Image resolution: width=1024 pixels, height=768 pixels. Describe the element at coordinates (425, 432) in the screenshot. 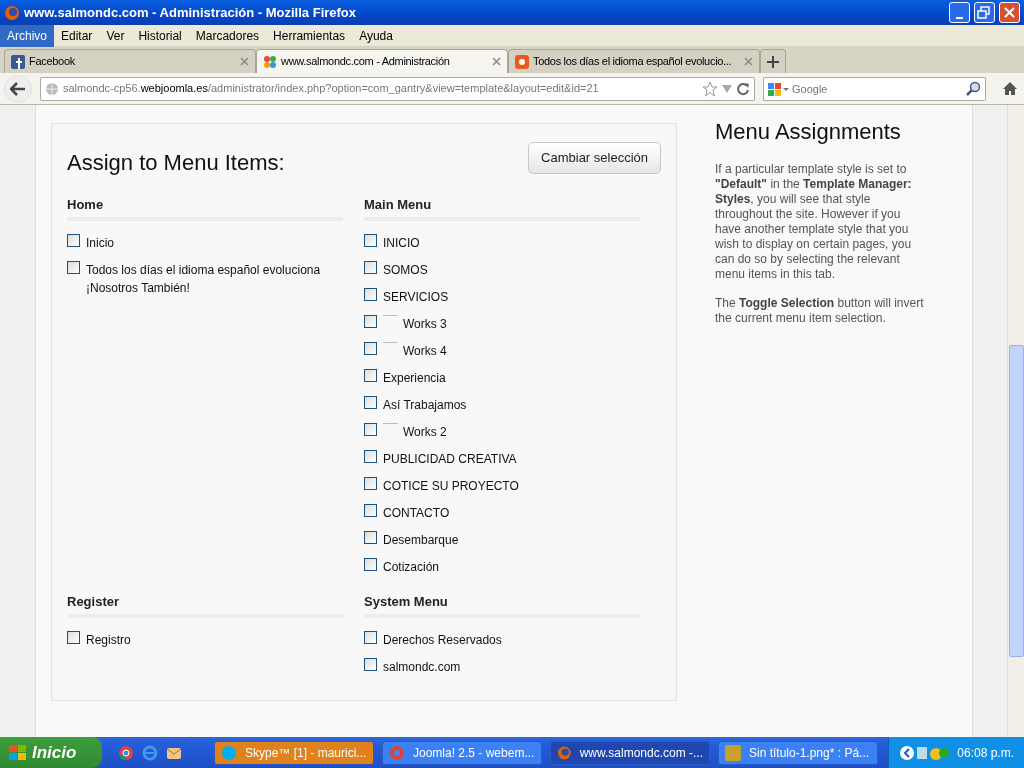

I see `checkbox-label: Works 2` at that location.